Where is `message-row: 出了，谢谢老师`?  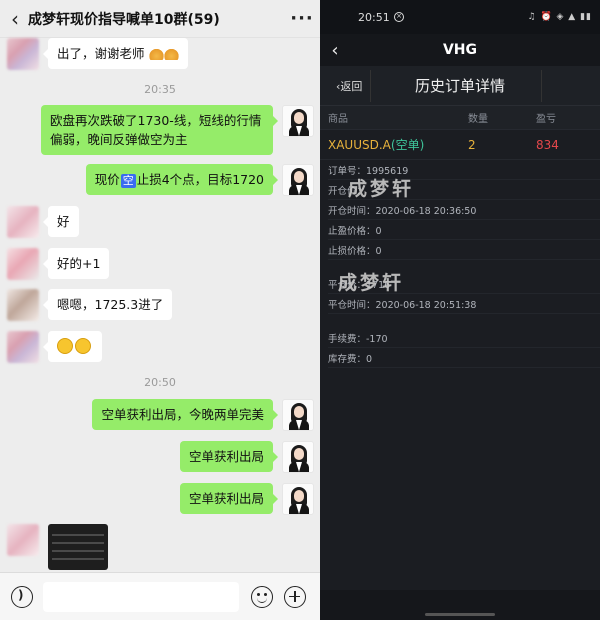
message-row: 出了，谢谢老师 is located at coordinates (160, 54).